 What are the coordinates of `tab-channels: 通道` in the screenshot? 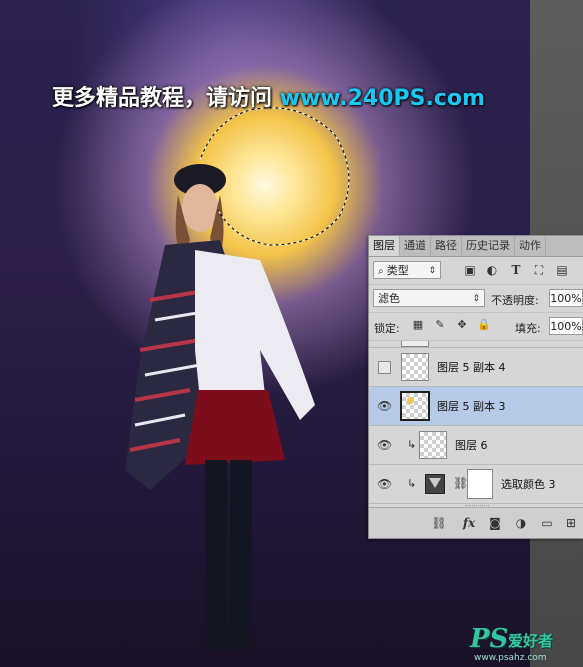 It's located at (415, 246).